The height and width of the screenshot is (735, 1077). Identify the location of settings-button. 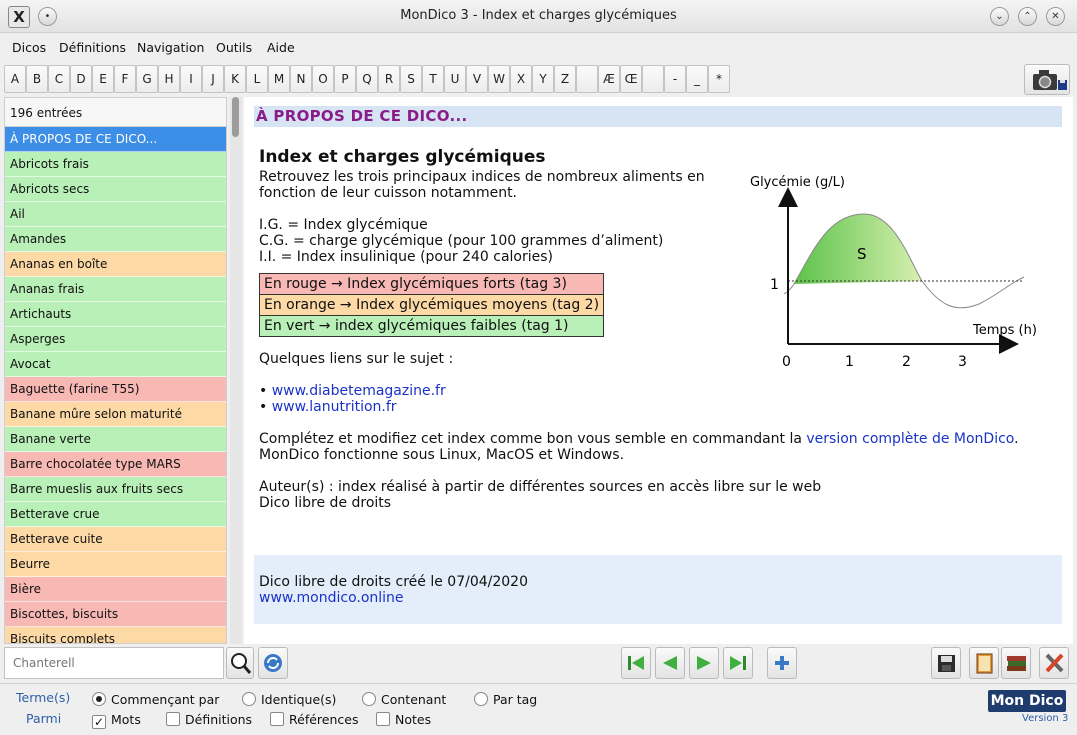
(1054, 663).